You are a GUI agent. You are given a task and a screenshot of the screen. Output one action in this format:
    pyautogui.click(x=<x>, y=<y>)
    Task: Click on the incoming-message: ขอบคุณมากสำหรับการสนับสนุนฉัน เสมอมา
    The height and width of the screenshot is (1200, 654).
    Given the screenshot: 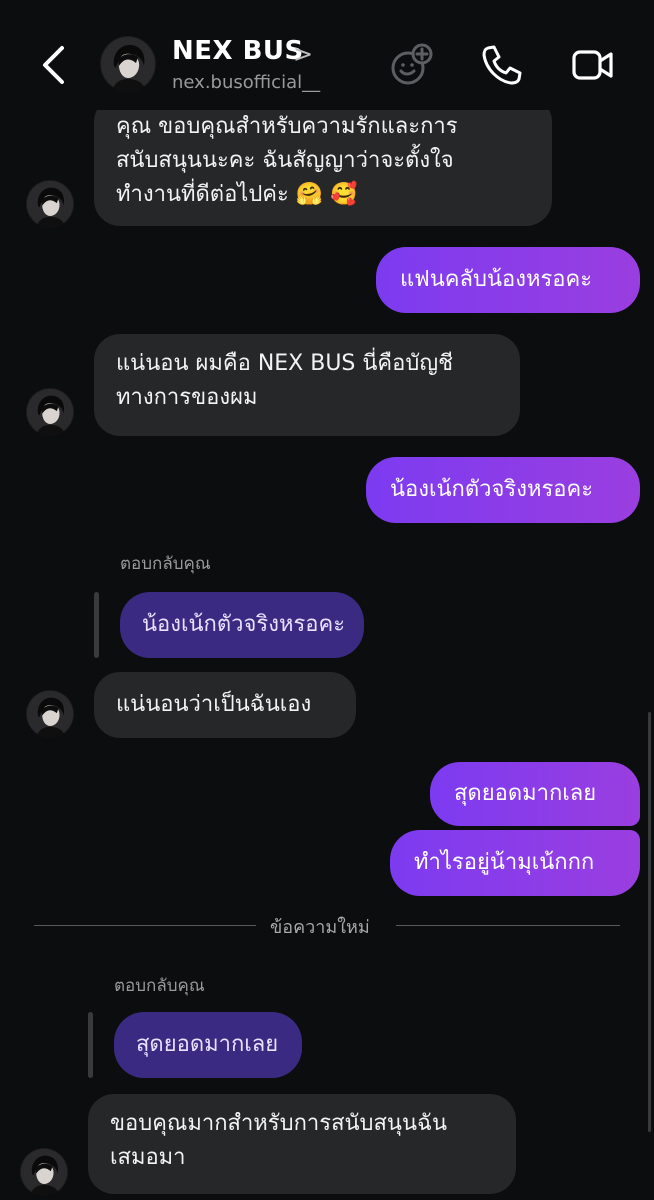 What is the action you would take?
    pyautogui.click(x=302, y=1144)
    